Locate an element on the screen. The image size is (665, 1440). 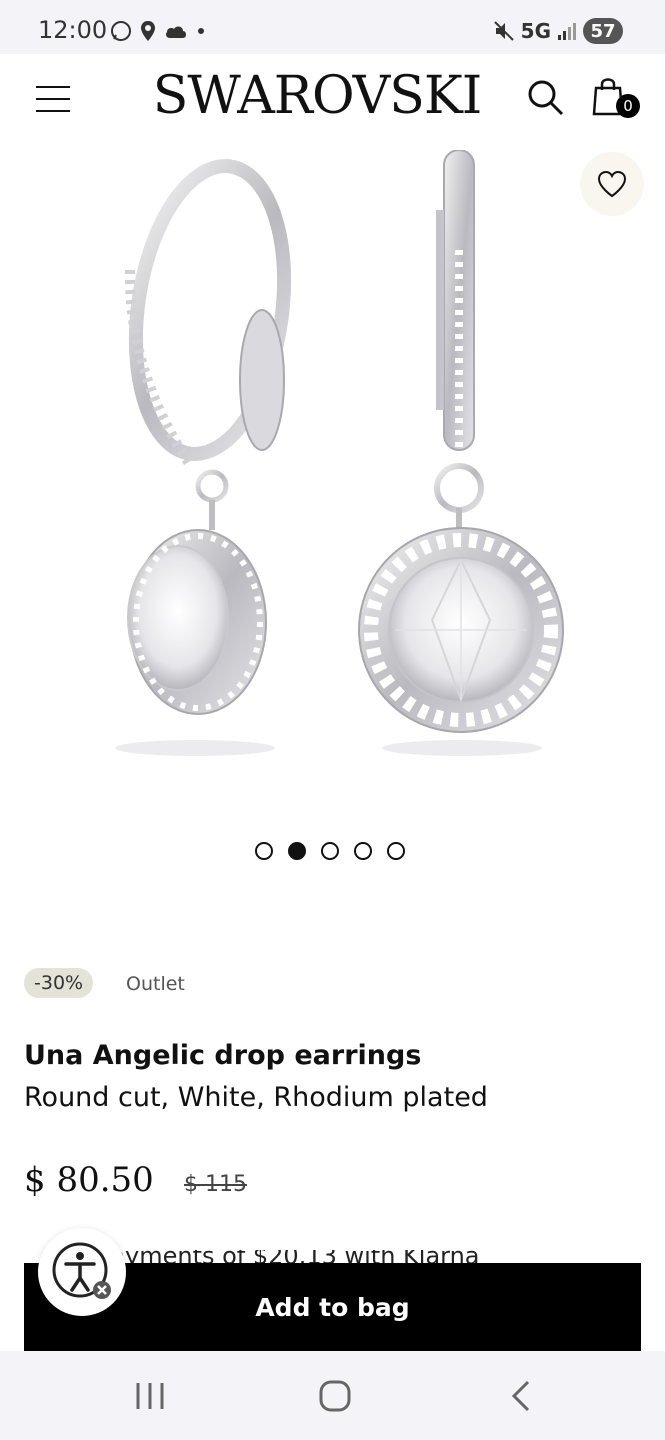
heart-icon is located at coordinates (612, 184).